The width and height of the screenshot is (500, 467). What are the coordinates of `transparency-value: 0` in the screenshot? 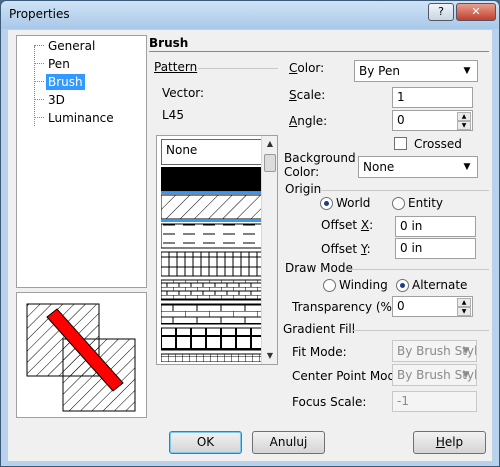 It's located at (401, 306).